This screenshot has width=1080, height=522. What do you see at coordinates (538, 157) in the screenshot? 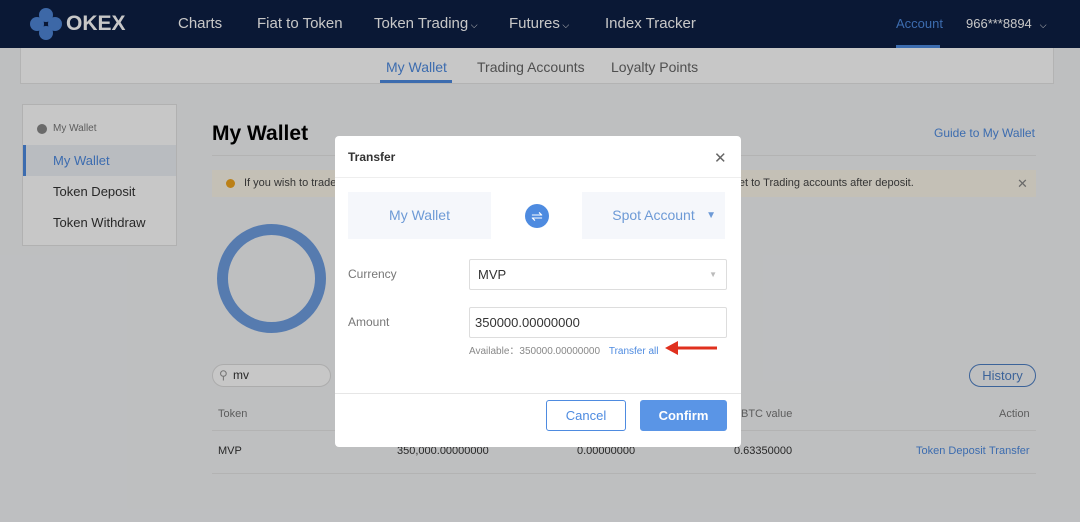
I see `modal-header: Transfer ✕` at bounding box center [538, 157].